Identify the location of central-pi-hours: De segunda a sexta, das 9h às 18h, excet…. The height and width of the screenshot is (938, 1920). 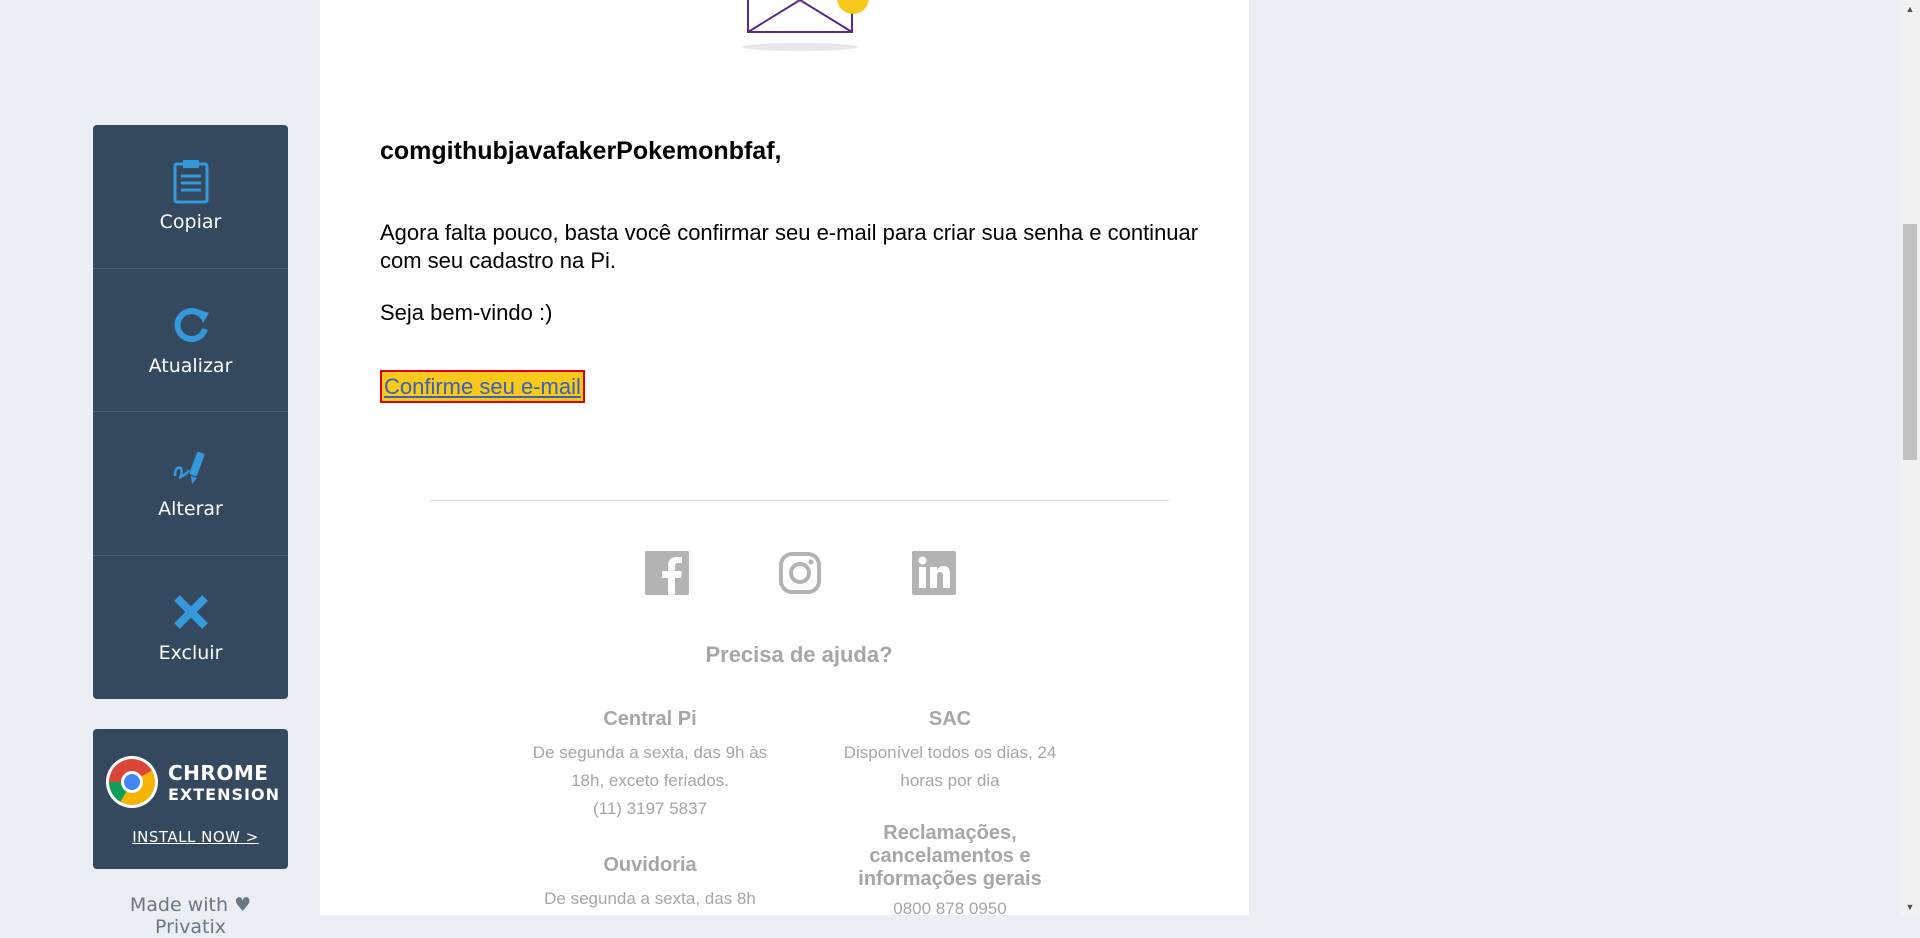
(650, 766).